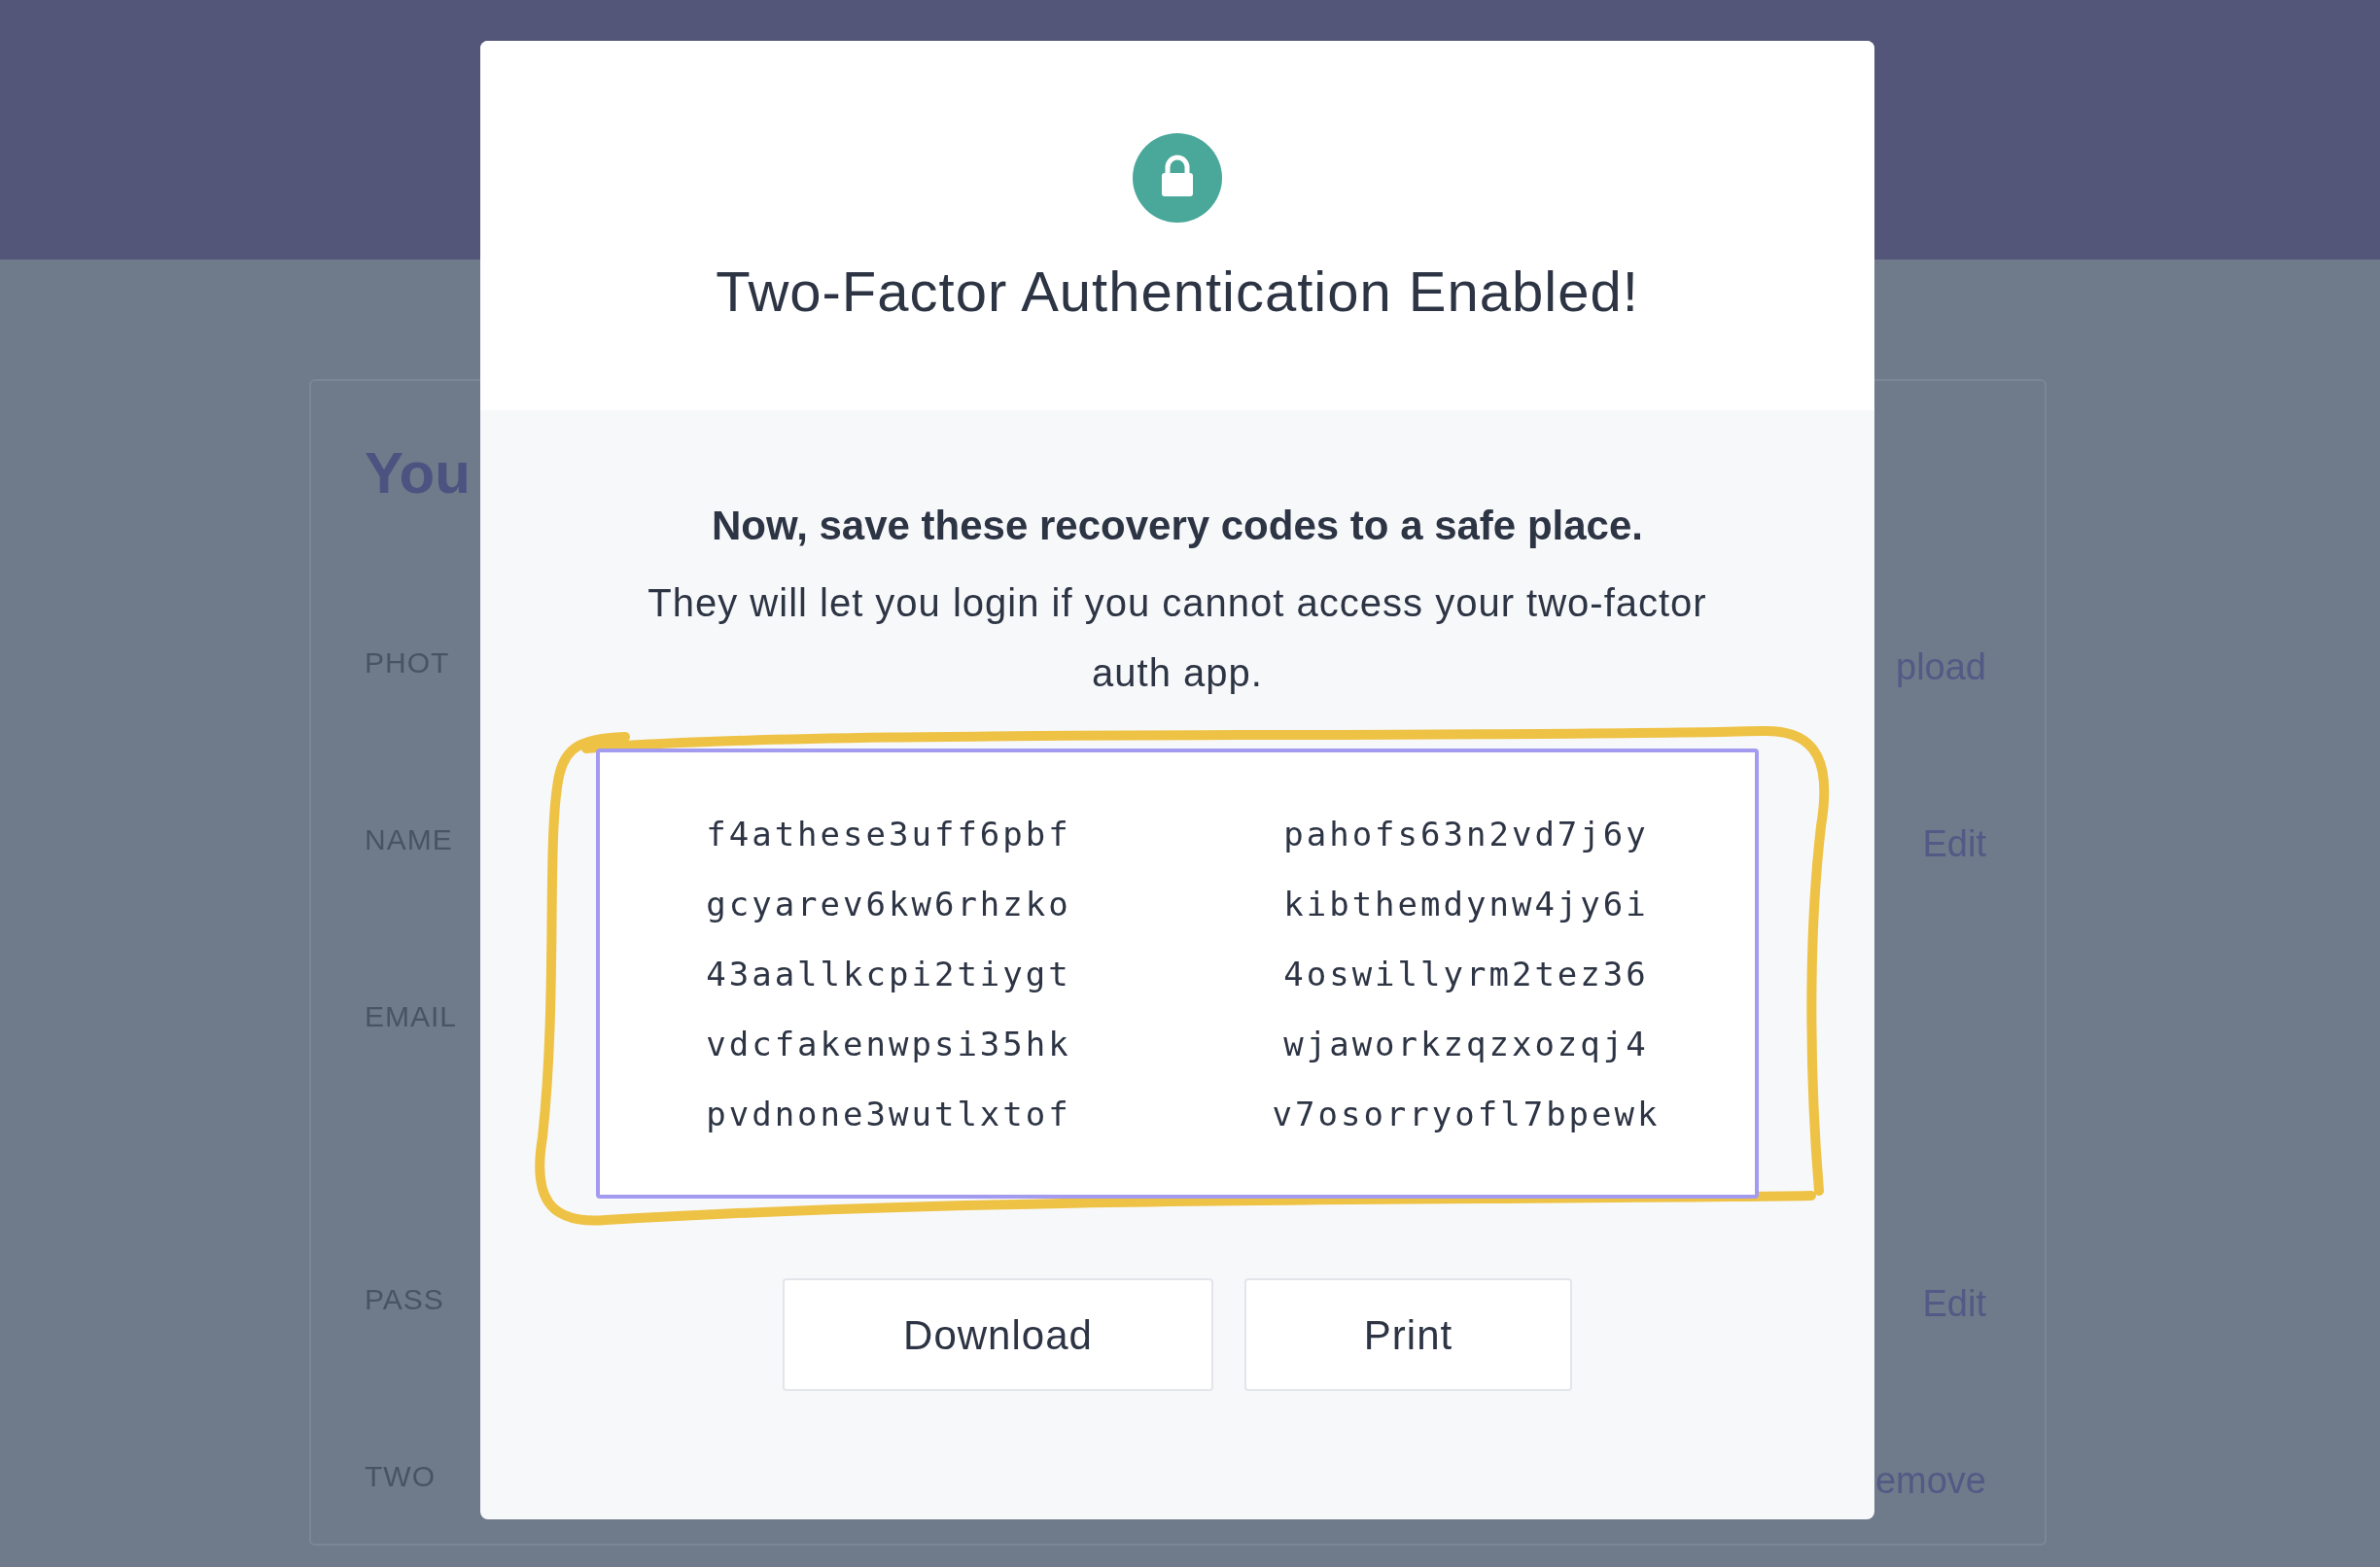  I want to click on recovery-code: f4athese3uff6pbf, so click(888, 833).